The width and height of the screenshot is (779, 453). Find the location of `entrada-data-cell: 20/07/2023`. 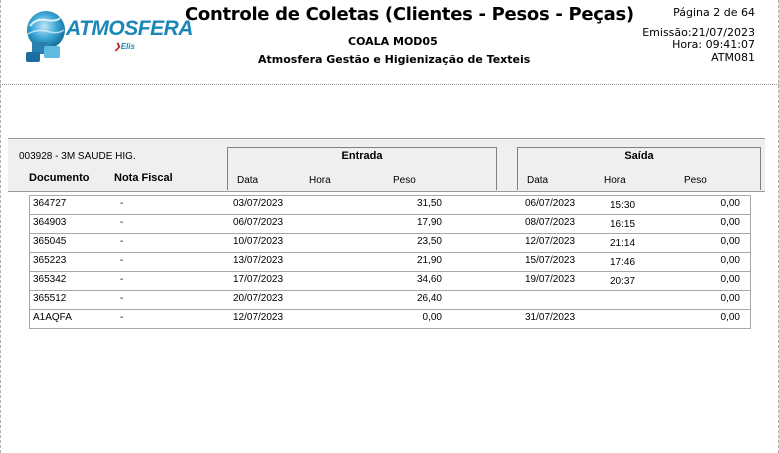

entrada-data-cell: 20/07/2023 is located at coordinates (258, 298).